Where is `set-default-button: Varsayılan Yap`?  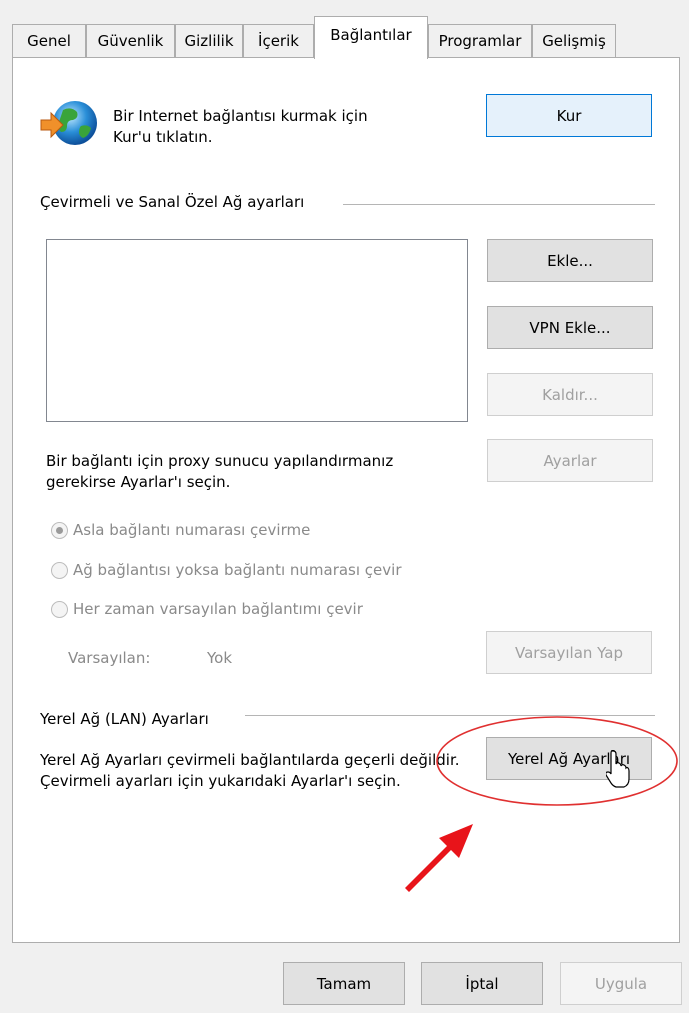 set-default-button: Varsayılan Yap is located at coordinates (569, 652).